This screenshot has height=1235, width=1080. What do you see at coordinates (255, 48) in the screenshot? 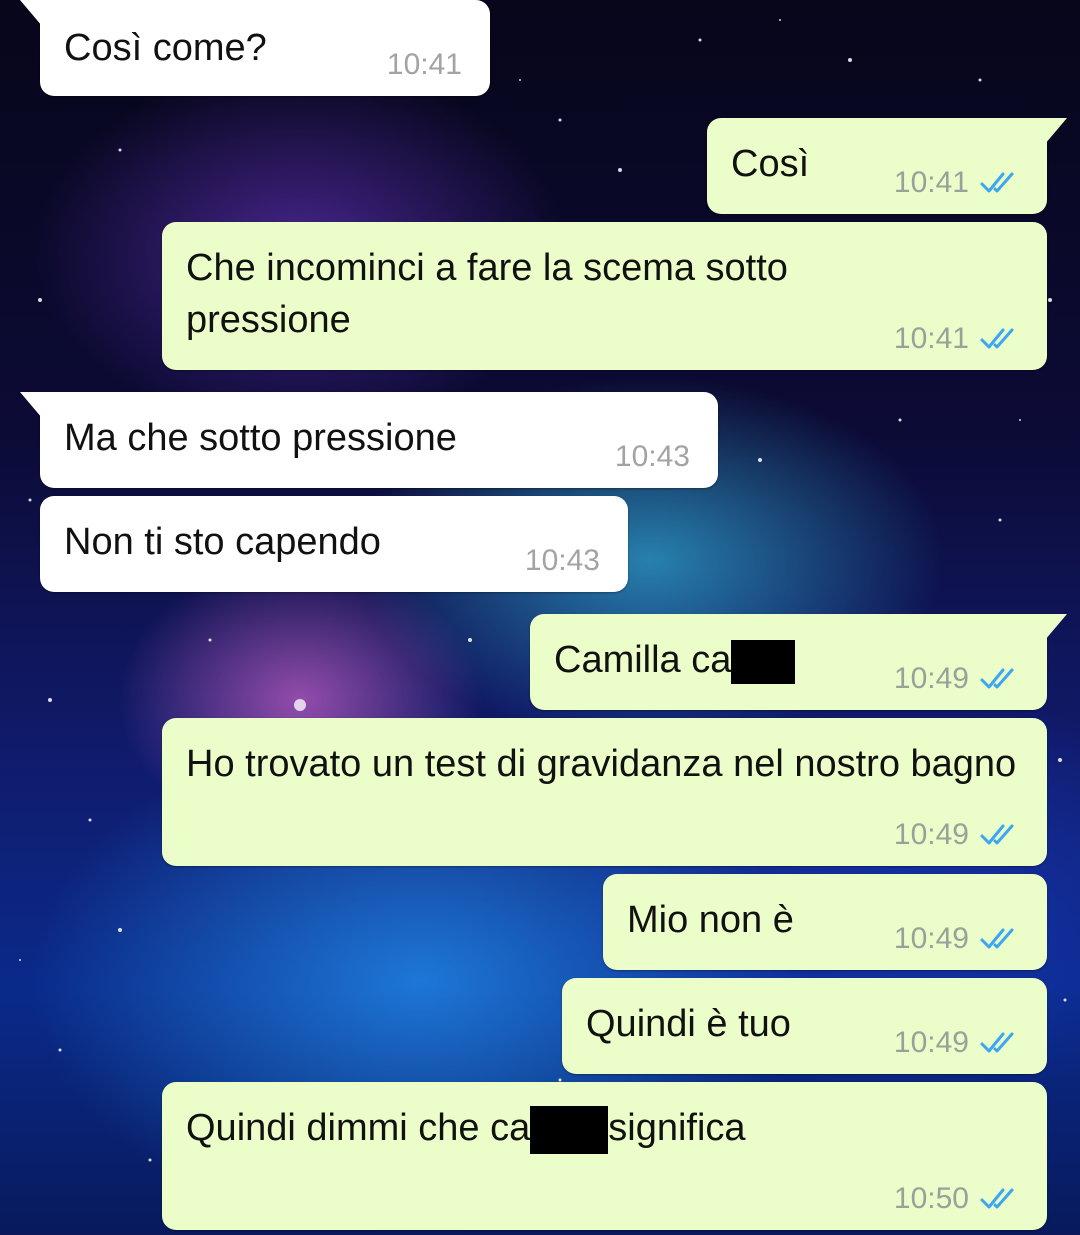
I see `message-bubble-incoming: Così come? 10:41` at bounding box center [255, 48].